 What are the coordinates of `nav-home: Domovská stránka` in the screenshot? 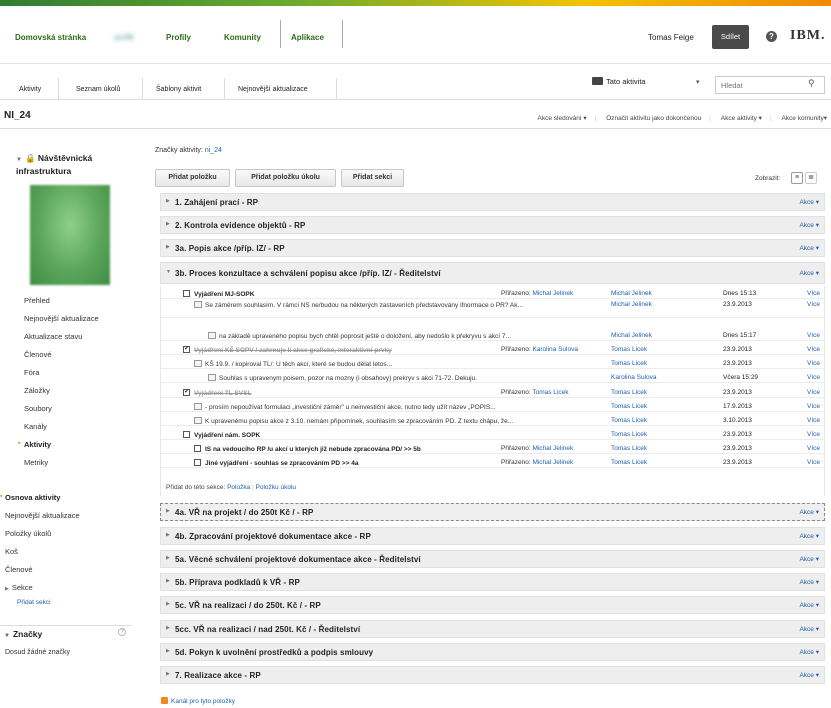 It's located at (50, 37).